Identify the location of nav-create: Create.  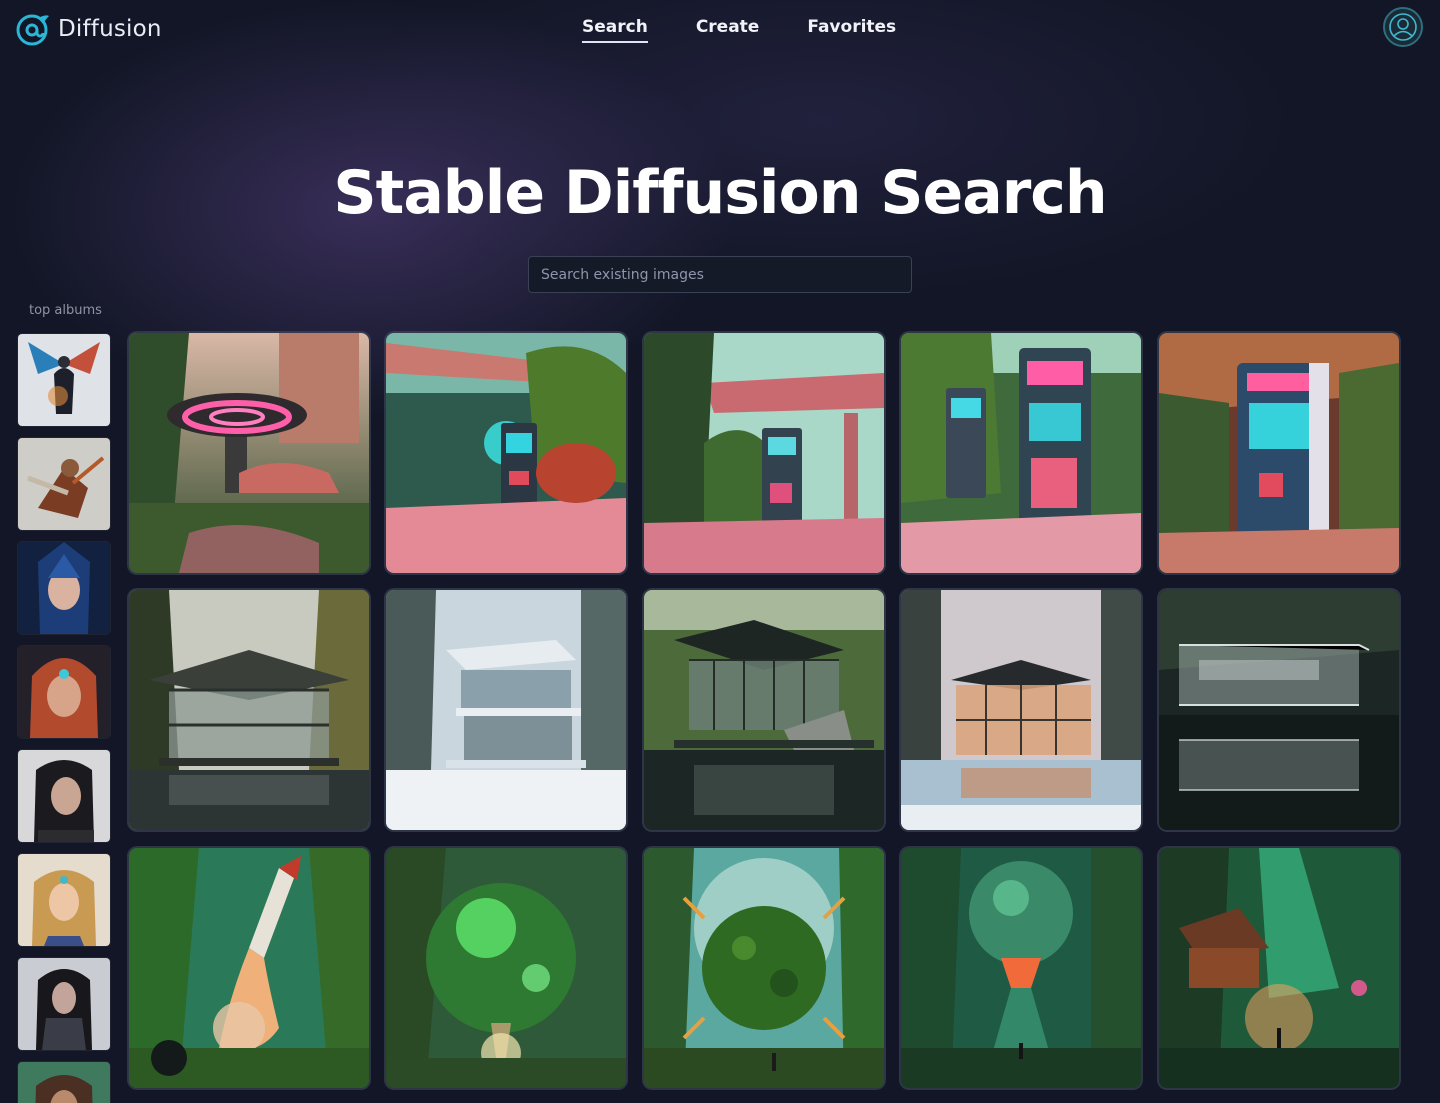
(728, 30).